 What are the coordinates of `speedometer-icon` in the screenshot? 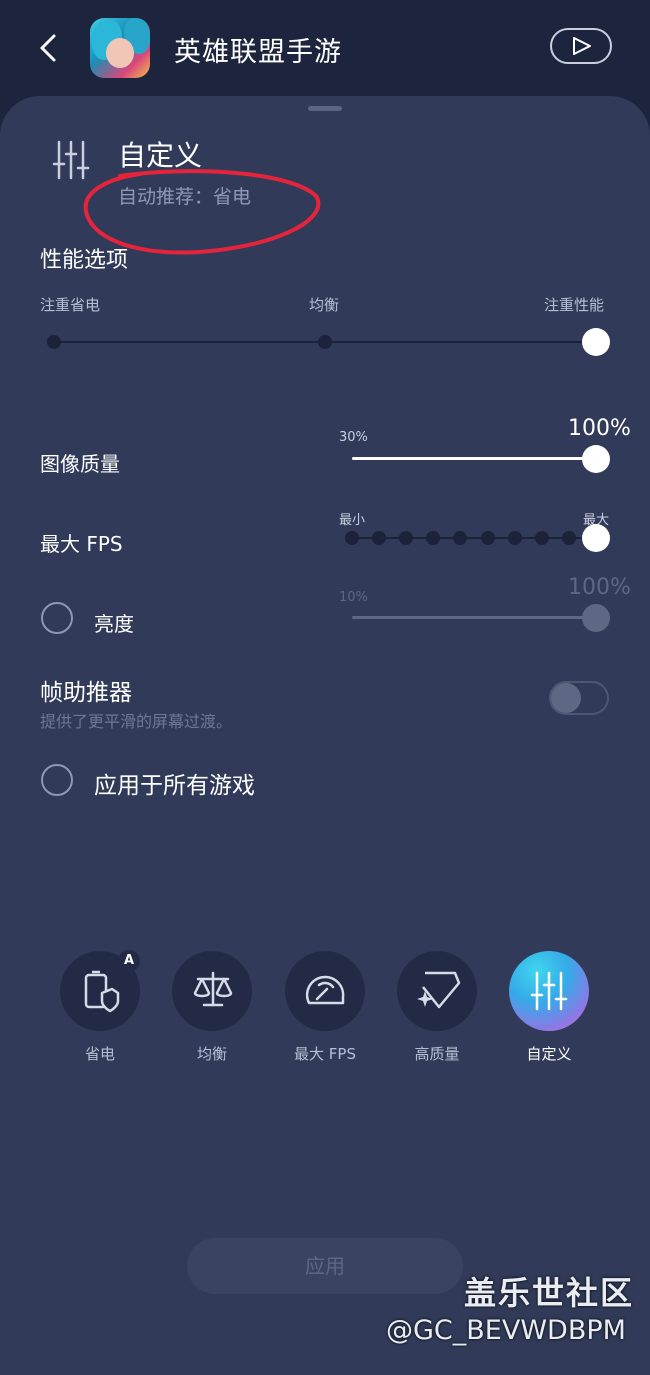 It's located at (325, 990).